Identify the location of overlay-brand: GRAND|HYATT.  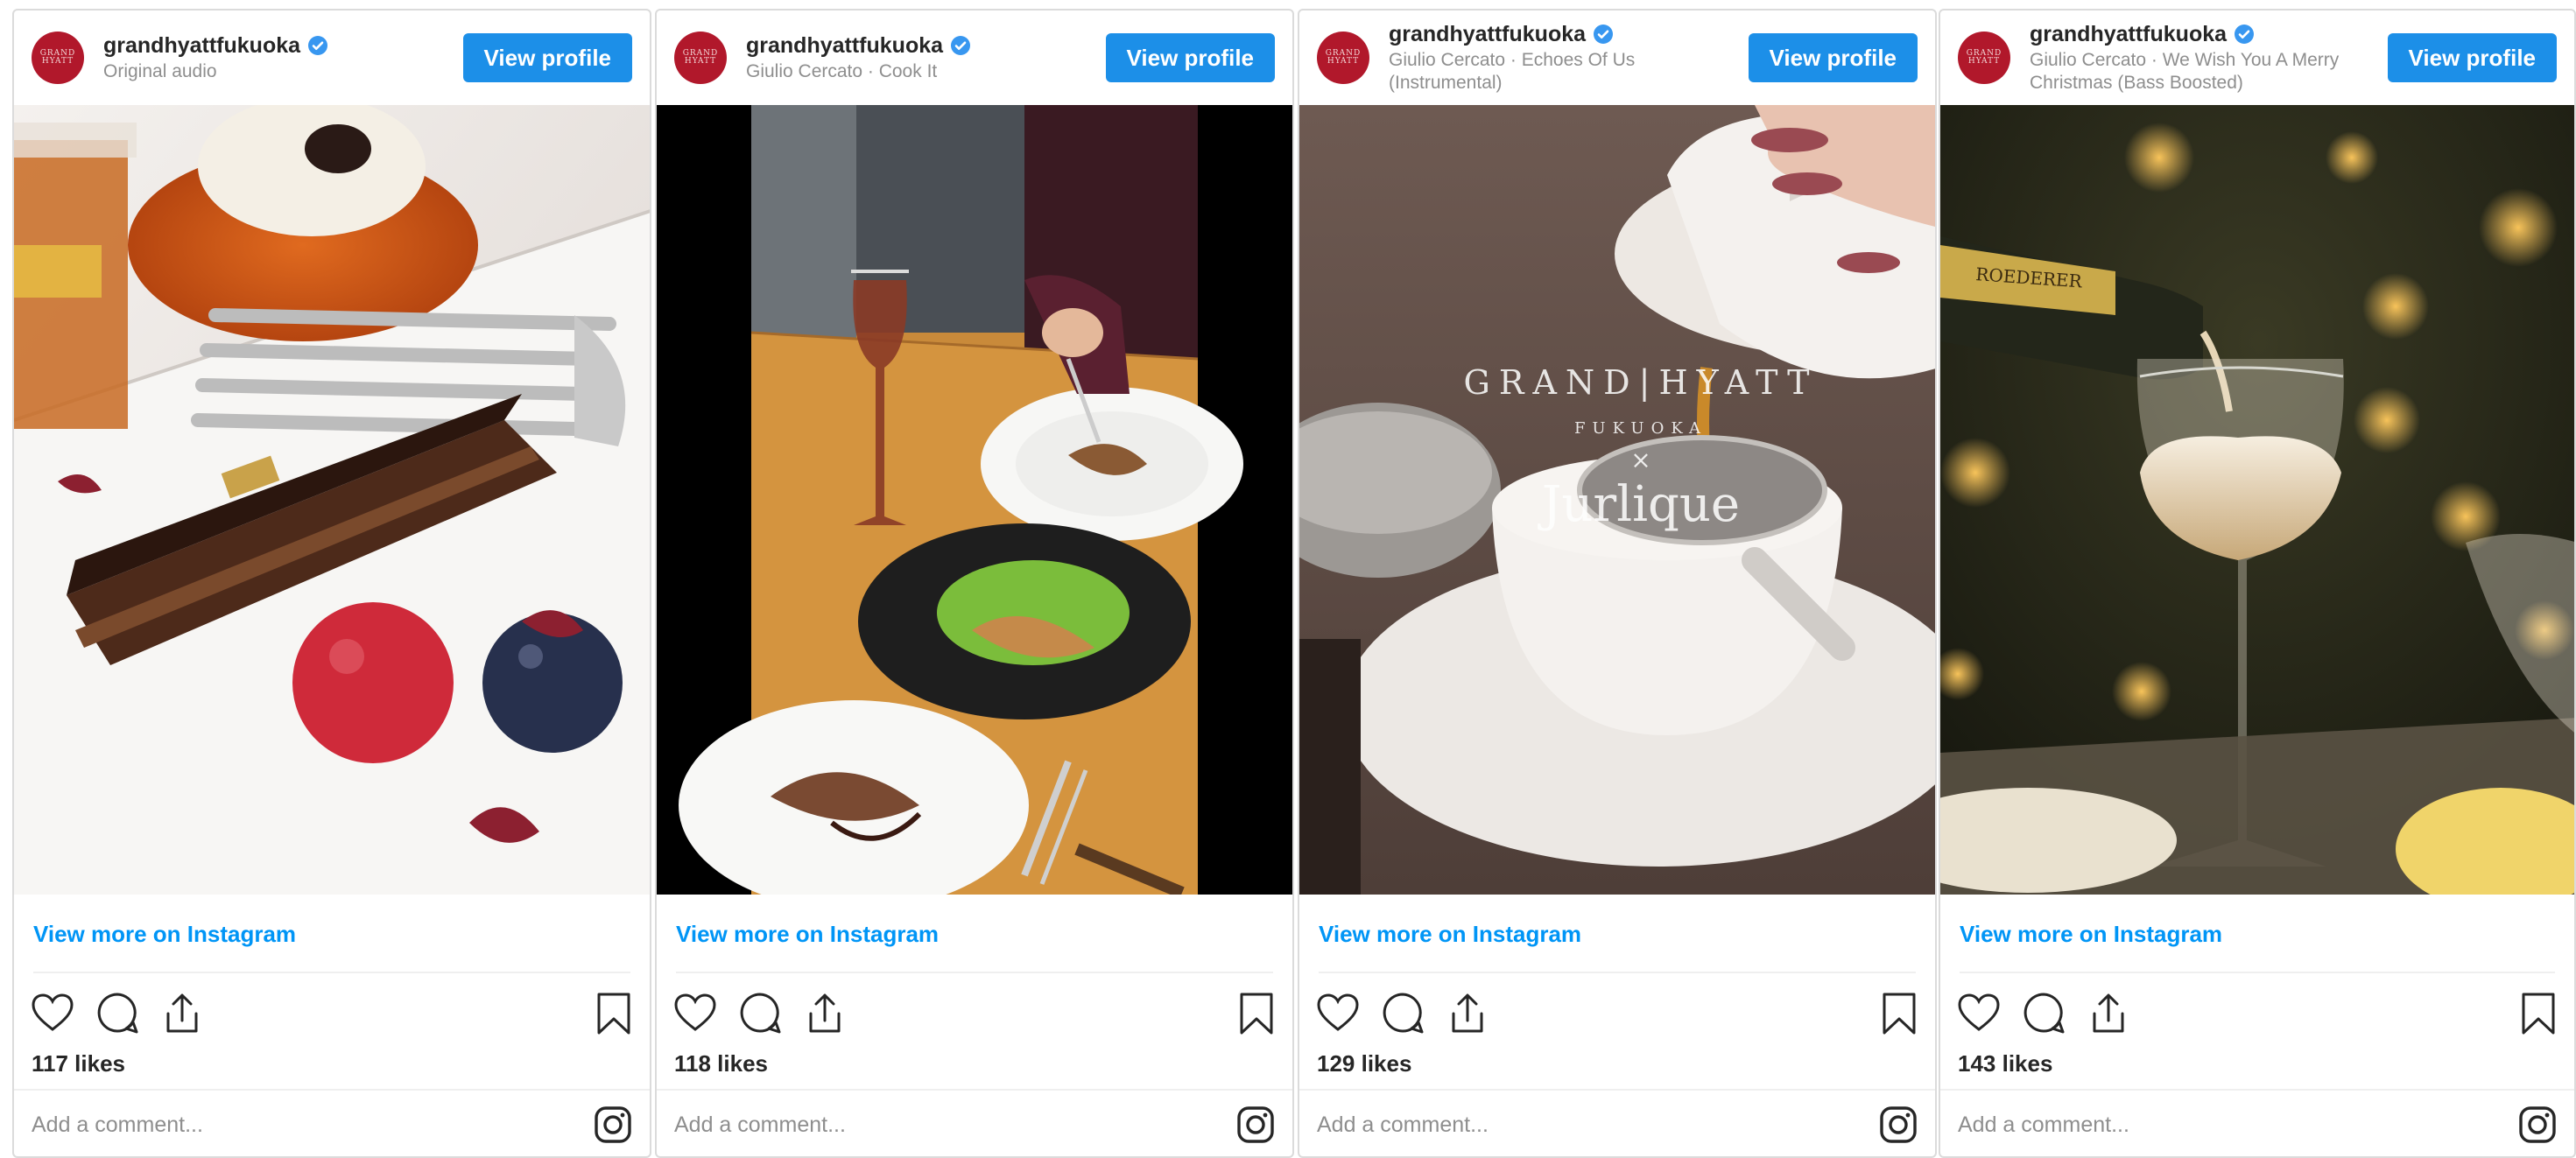
(1641, 382).